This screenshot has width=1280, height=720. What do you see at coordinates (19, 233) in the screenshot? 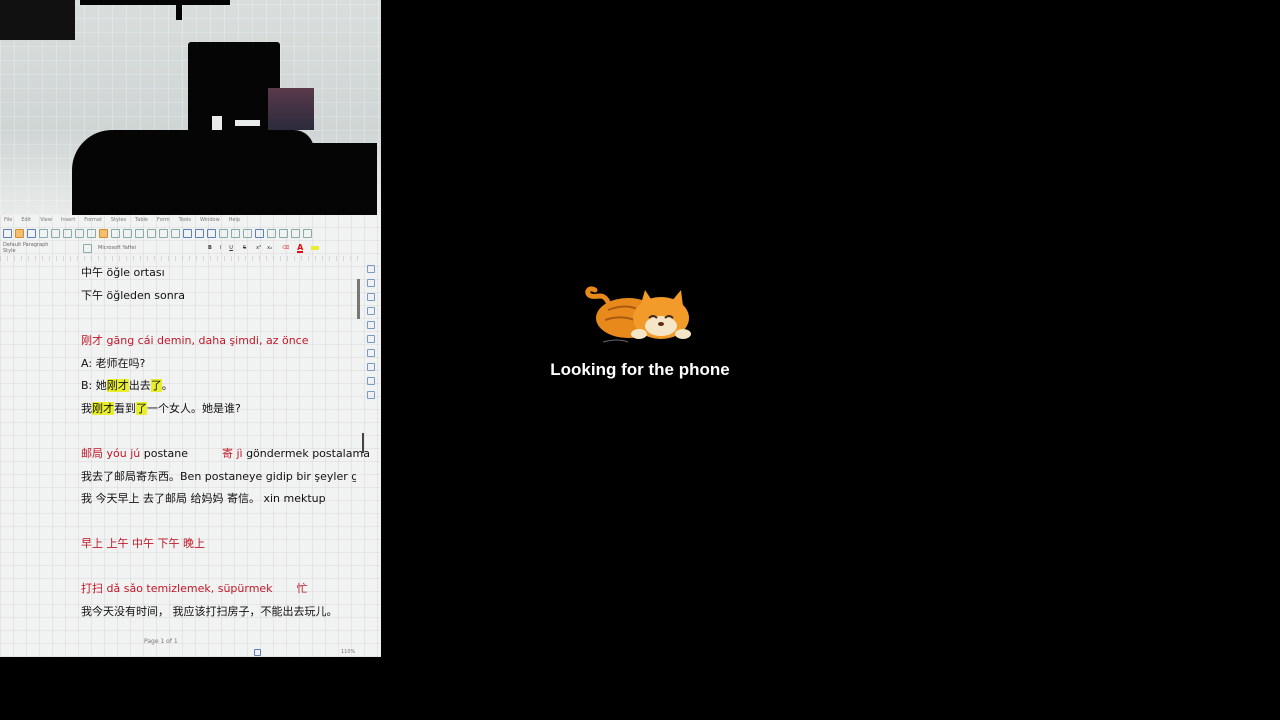
I see `open-folder-icon` at bounding box center [19, 233].